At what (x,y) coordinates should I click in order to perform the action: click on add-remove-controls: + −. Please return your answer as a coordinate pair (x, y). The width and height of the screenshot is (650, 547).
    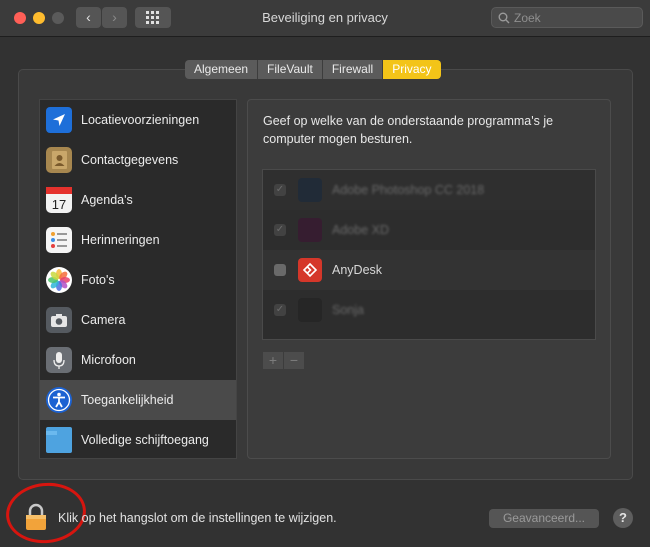
    Looking at the image, I should click on (284, 360).